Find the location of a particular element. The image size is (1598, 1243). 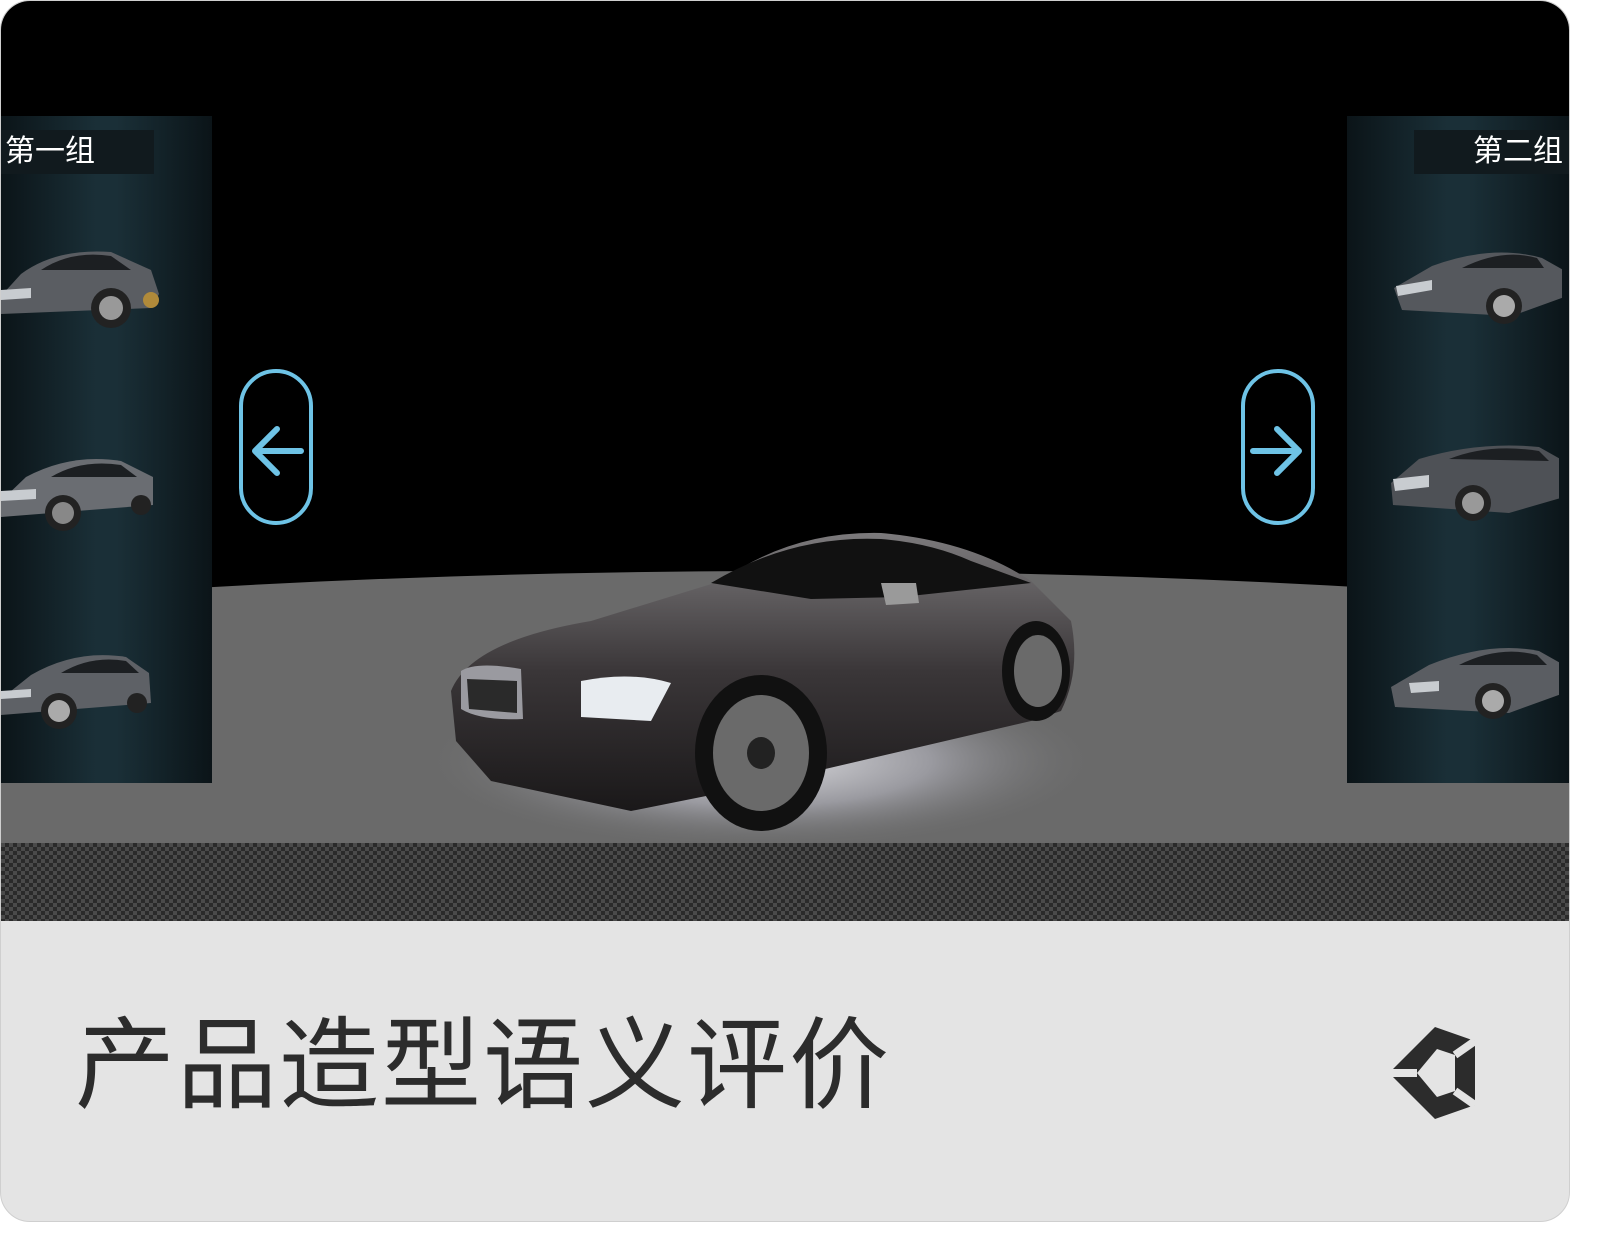

prev-button is located at coordinates (276, 447).